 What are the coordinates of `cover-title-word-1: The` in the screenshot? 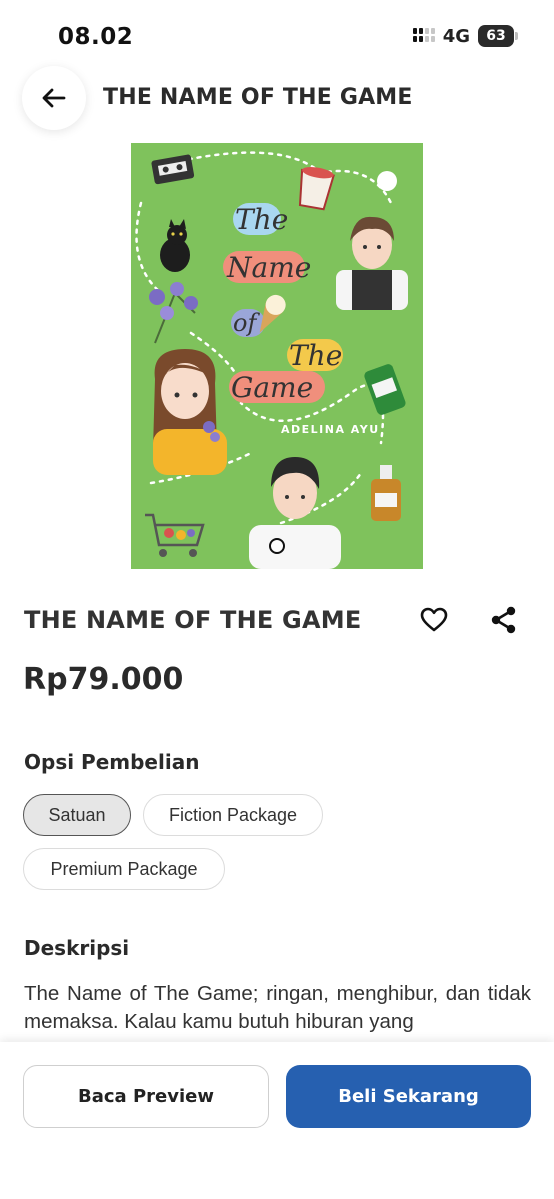 It's located at (261, 219).